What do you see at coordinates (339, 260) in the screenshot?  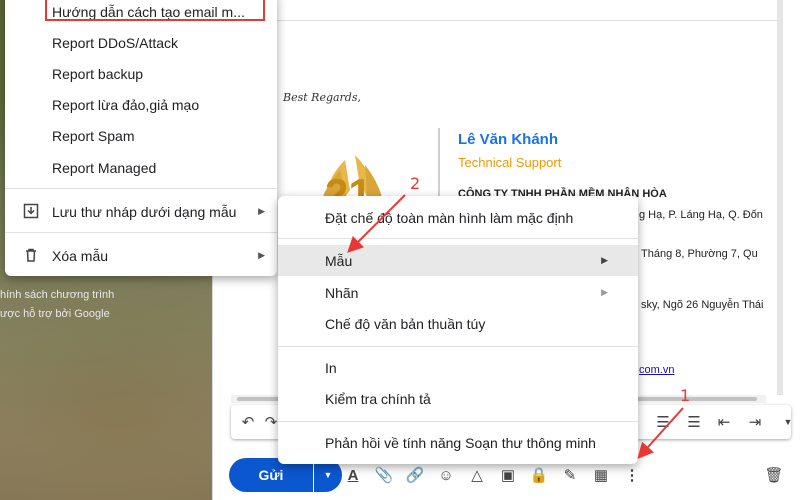 I see `menu-item-label: Mẫu` at bounding box center [339, 260].